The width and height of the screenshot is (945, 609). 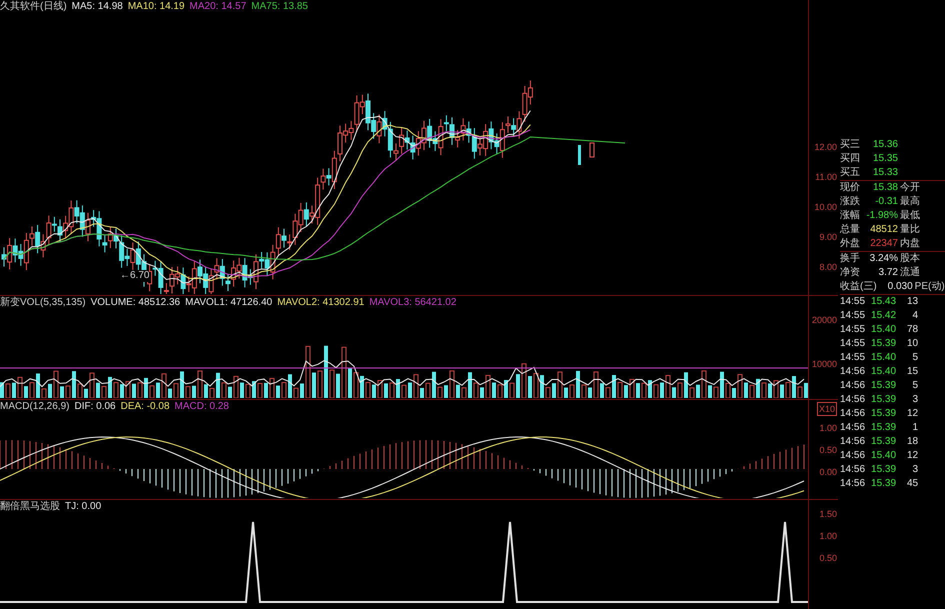 What do you see at coordinates (83, 506) in the screenshot?
I see `indicator-value: TJ: 0.00` at bounding box center [83, 506].